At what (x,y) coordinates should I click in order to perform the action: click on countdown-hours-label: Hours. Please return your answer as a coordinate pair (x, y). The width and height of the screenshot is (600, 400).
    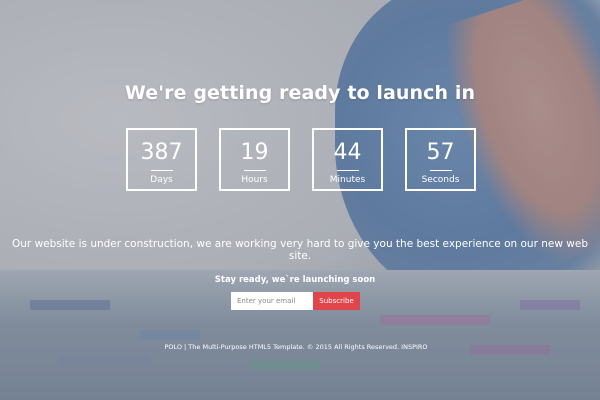
    Looking at the image, I should click on (254, 180).